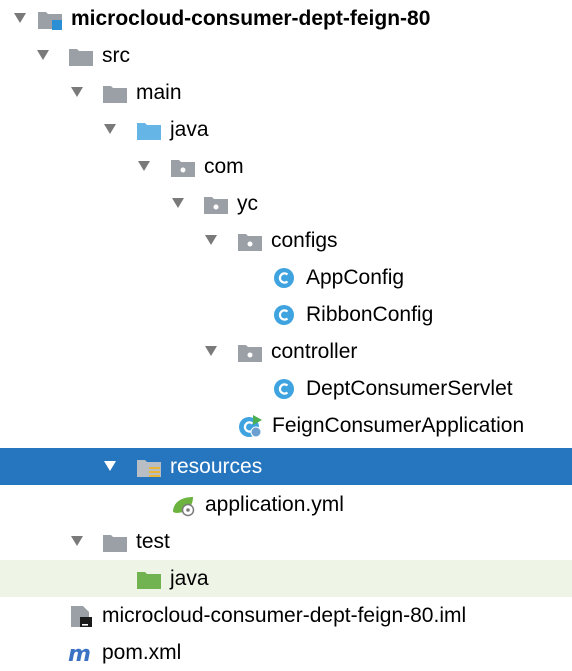 The width and height of the screenshot is (572, 671). What do you see at coordinates (224, 166) in the screenshot?
I see `tree-item-label: com` at bounding box center [224, 166].